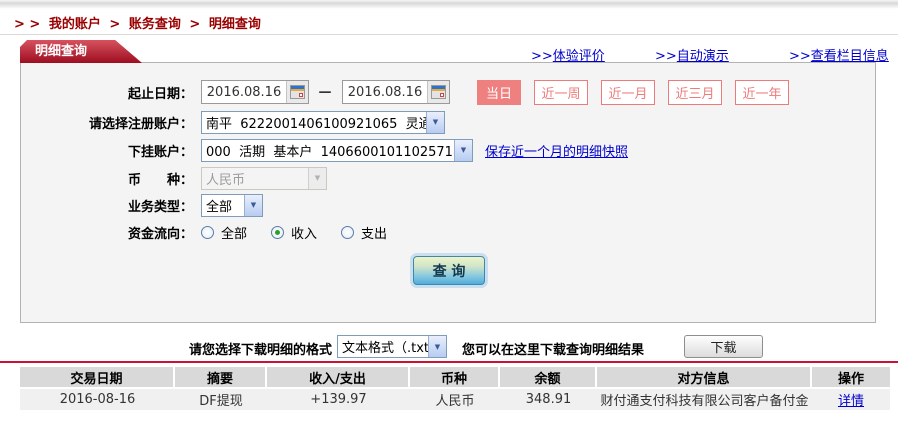  I want to click on sub-account-select: 000 活期 基本户 1406600101102571848 ▼, so click(337, 150).